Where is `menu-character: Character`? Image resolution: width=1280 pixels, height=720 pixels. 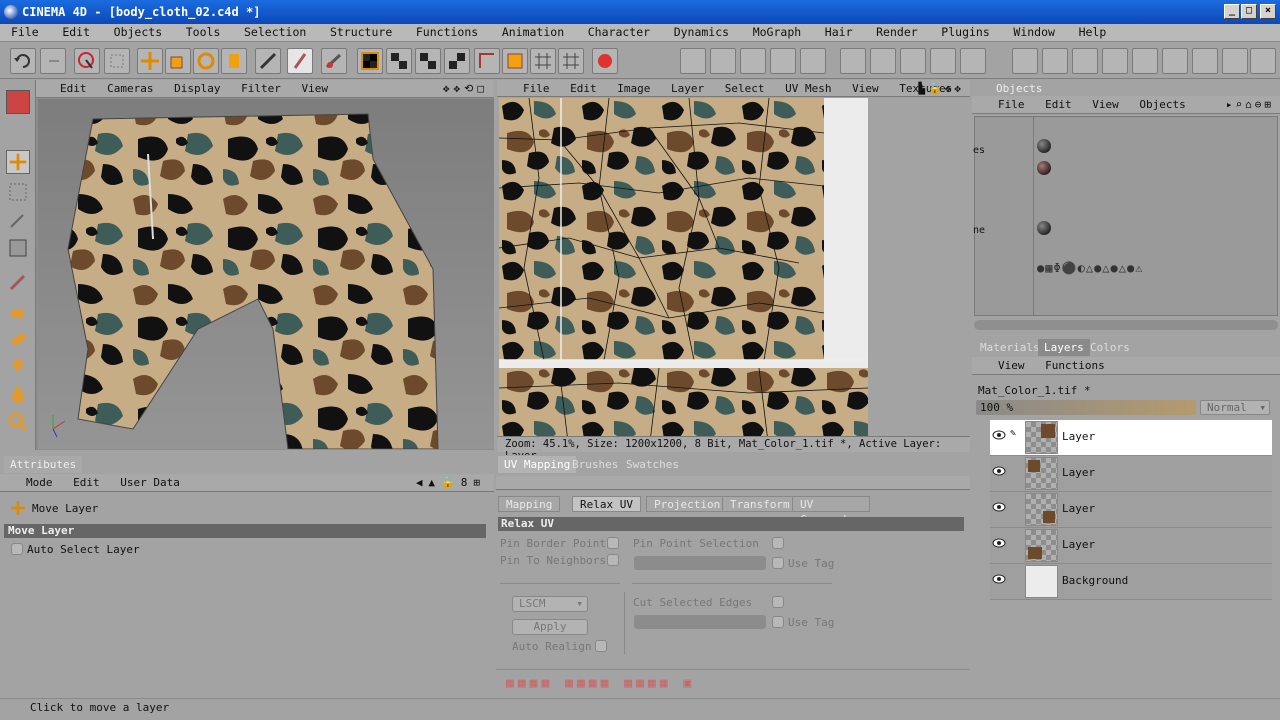
menu-character: Character is located at coordinates (613, 32).